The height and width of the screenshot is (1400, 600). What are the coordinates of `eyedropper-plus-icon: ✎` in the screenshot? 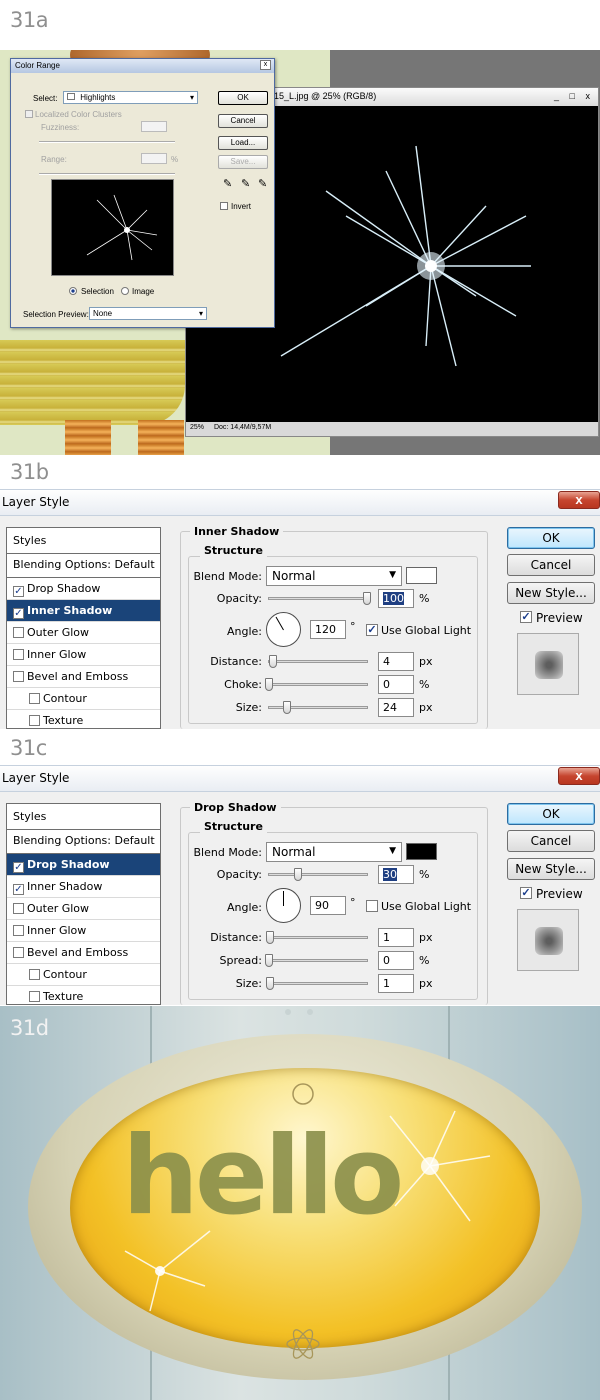 It's located at (245, 183).